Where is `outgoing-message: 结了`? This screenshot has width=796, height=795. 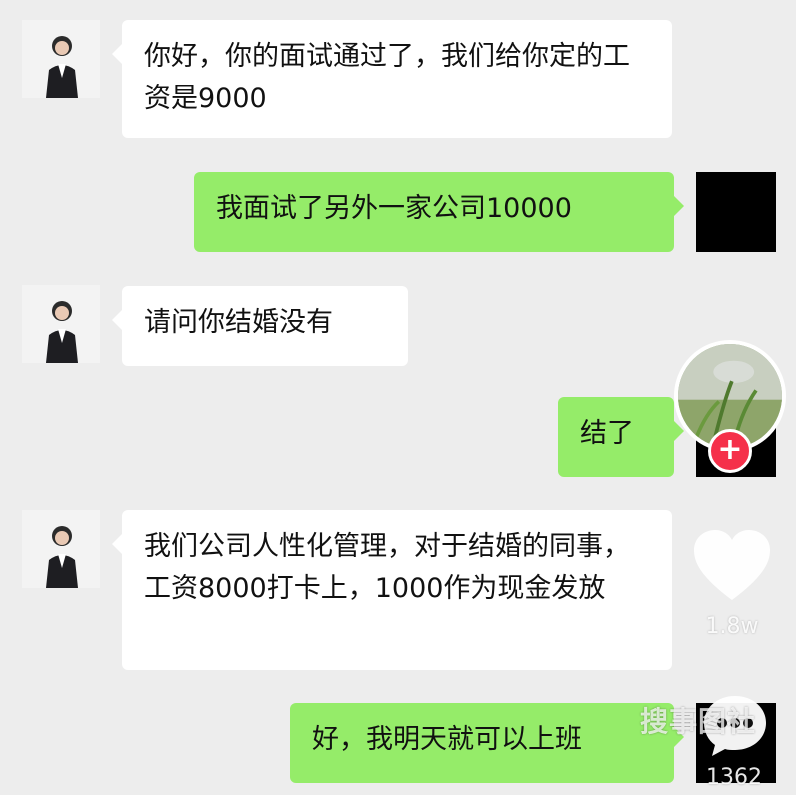 outgoing-message: 结了 is located at coordinates (621, 437).